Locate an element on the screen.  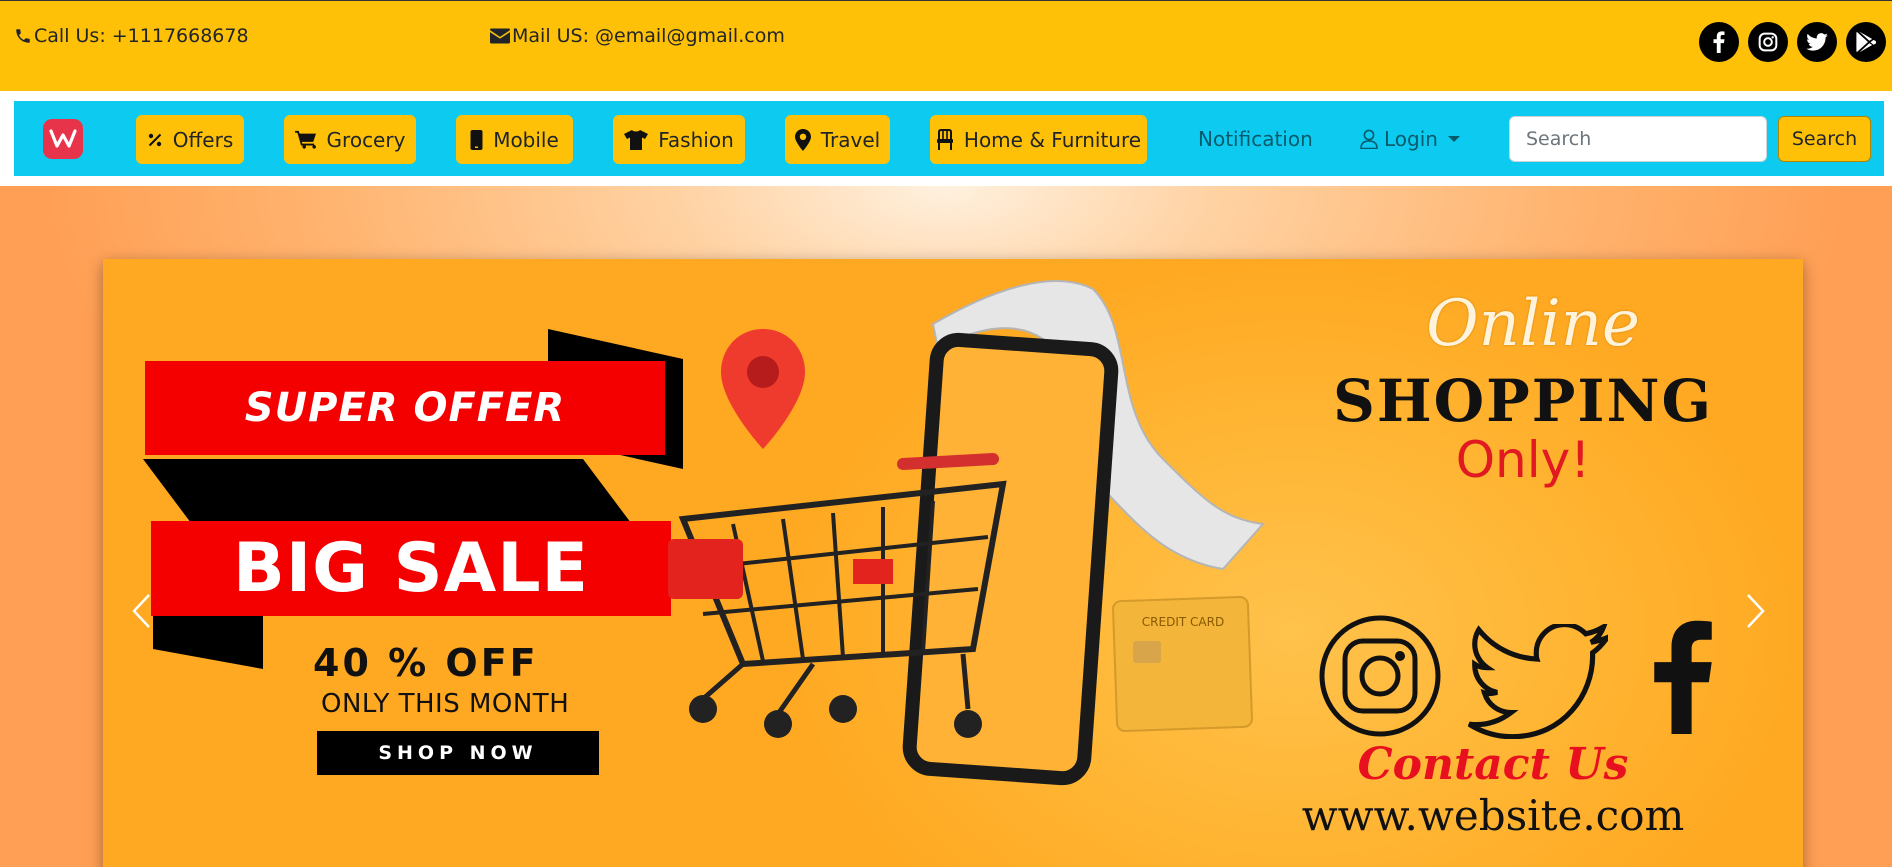
google-play-icon is located at coordinates (1866, 42).